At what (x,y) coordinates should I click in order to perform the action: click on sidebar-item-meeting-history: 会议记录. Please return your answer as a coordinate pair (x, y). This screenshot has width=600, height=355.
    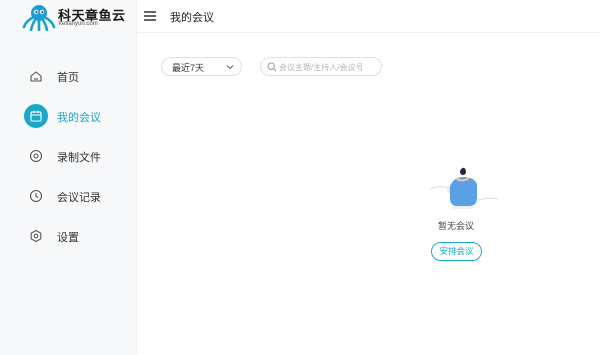
    Looking at the image, I should click on (68, 196).